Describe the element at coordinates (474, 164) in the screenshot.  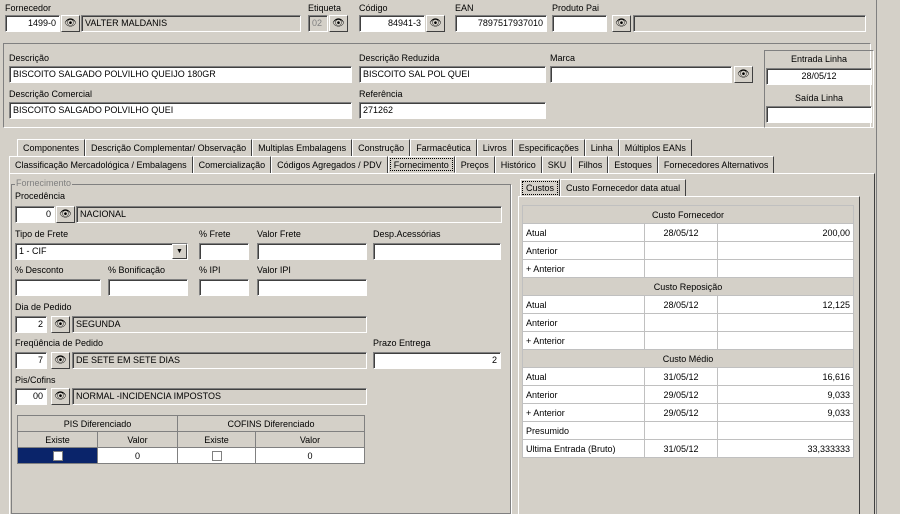
I see `tab-precos: Preços` at that location.